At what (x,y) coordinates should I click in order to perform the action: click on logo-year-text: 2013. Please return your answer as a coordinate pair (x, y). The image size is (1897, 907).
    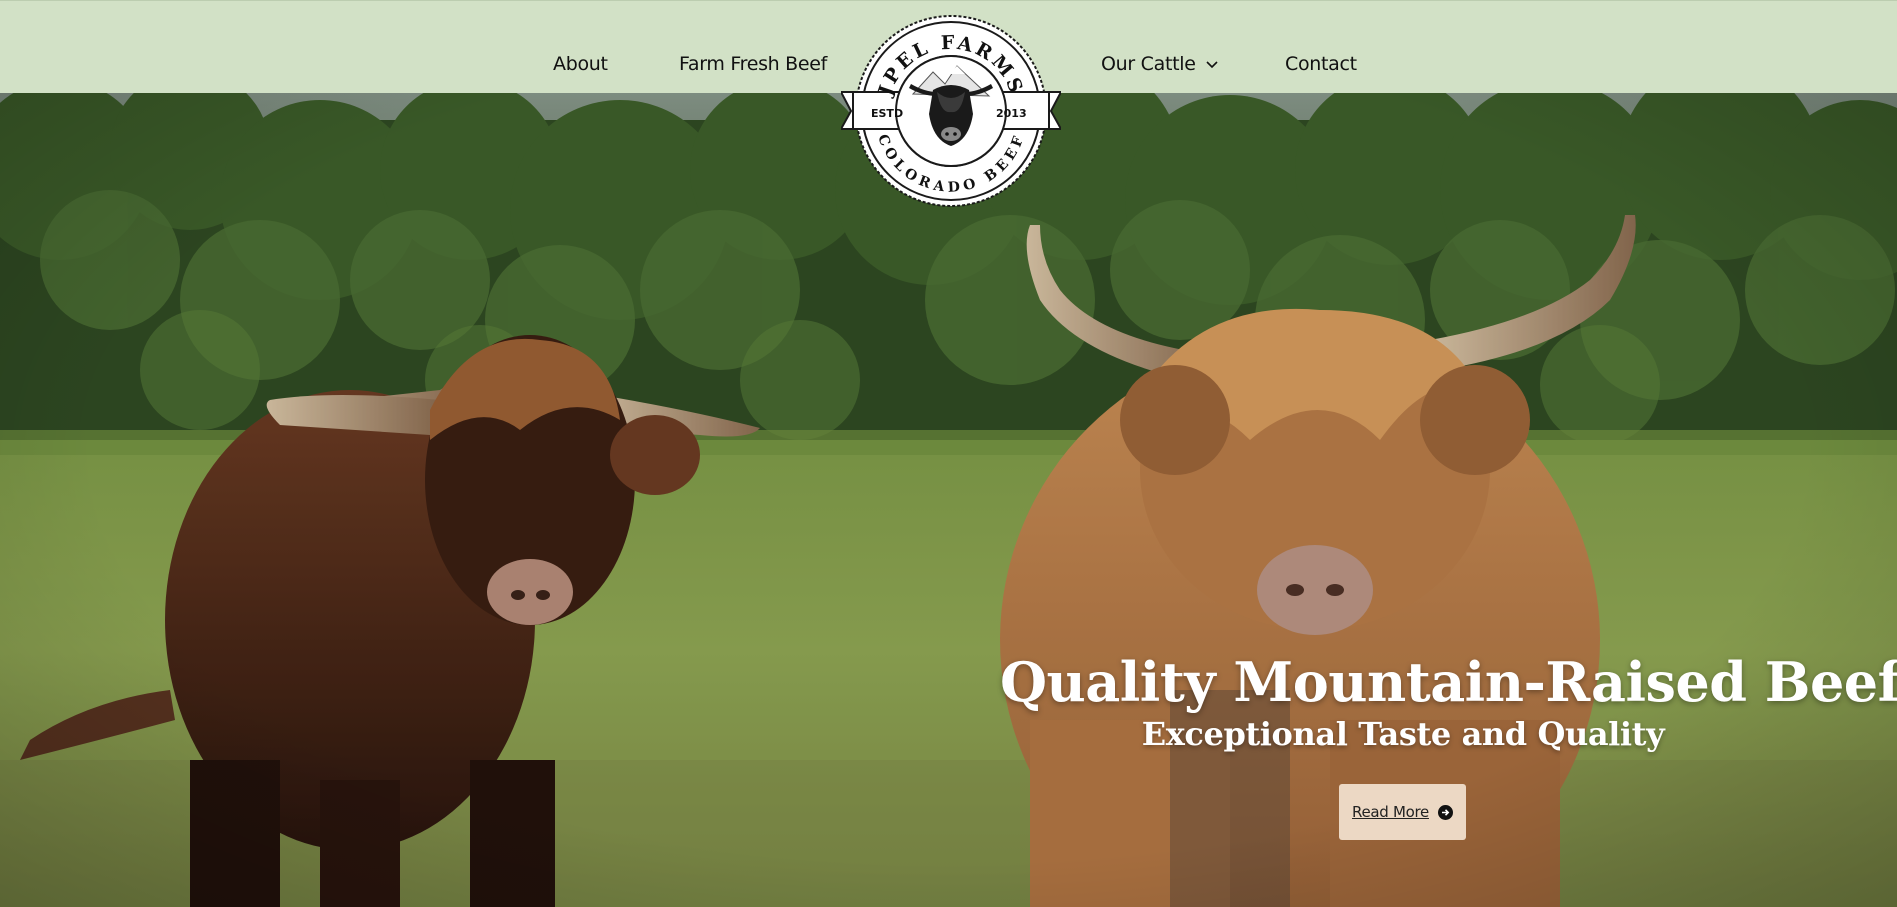
    Looking at the image, I should click on (1011, 113).